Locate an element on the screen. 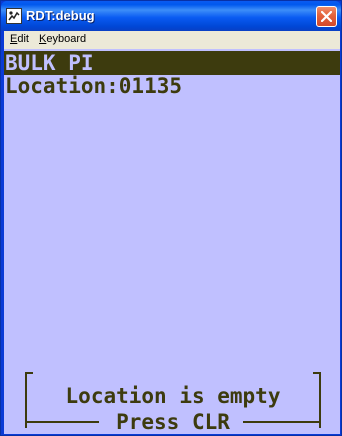 The image size is (342, 436). close-button is located at coordinates (326, 16).